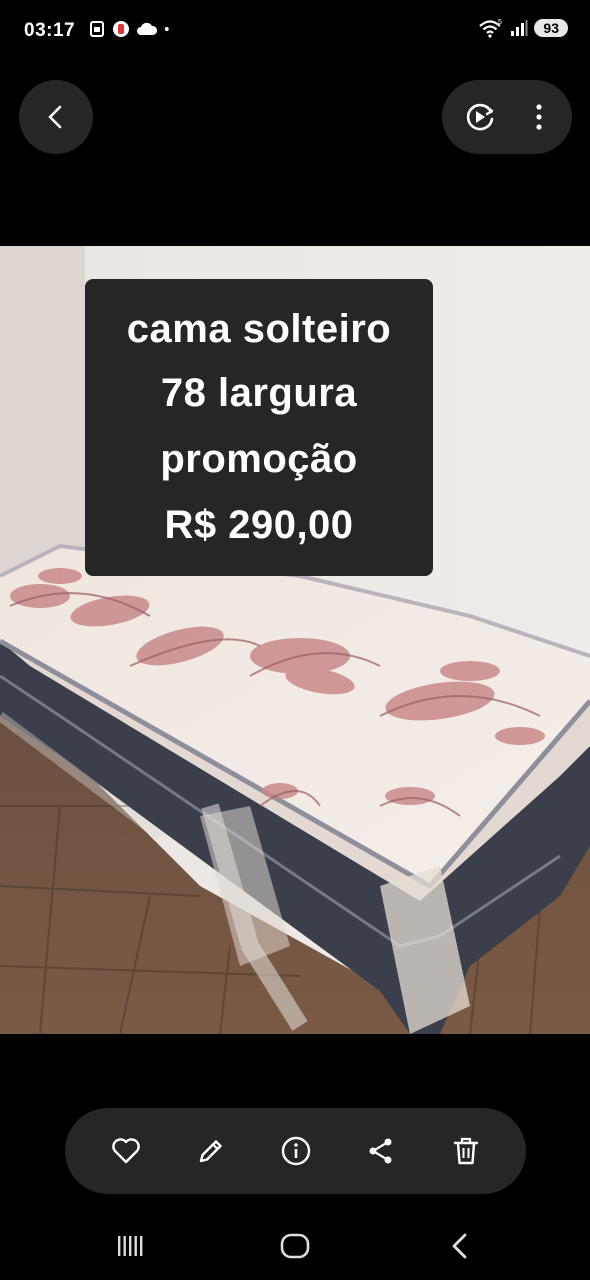  I want to click on wifi-icon: 5, so click(490, 28).